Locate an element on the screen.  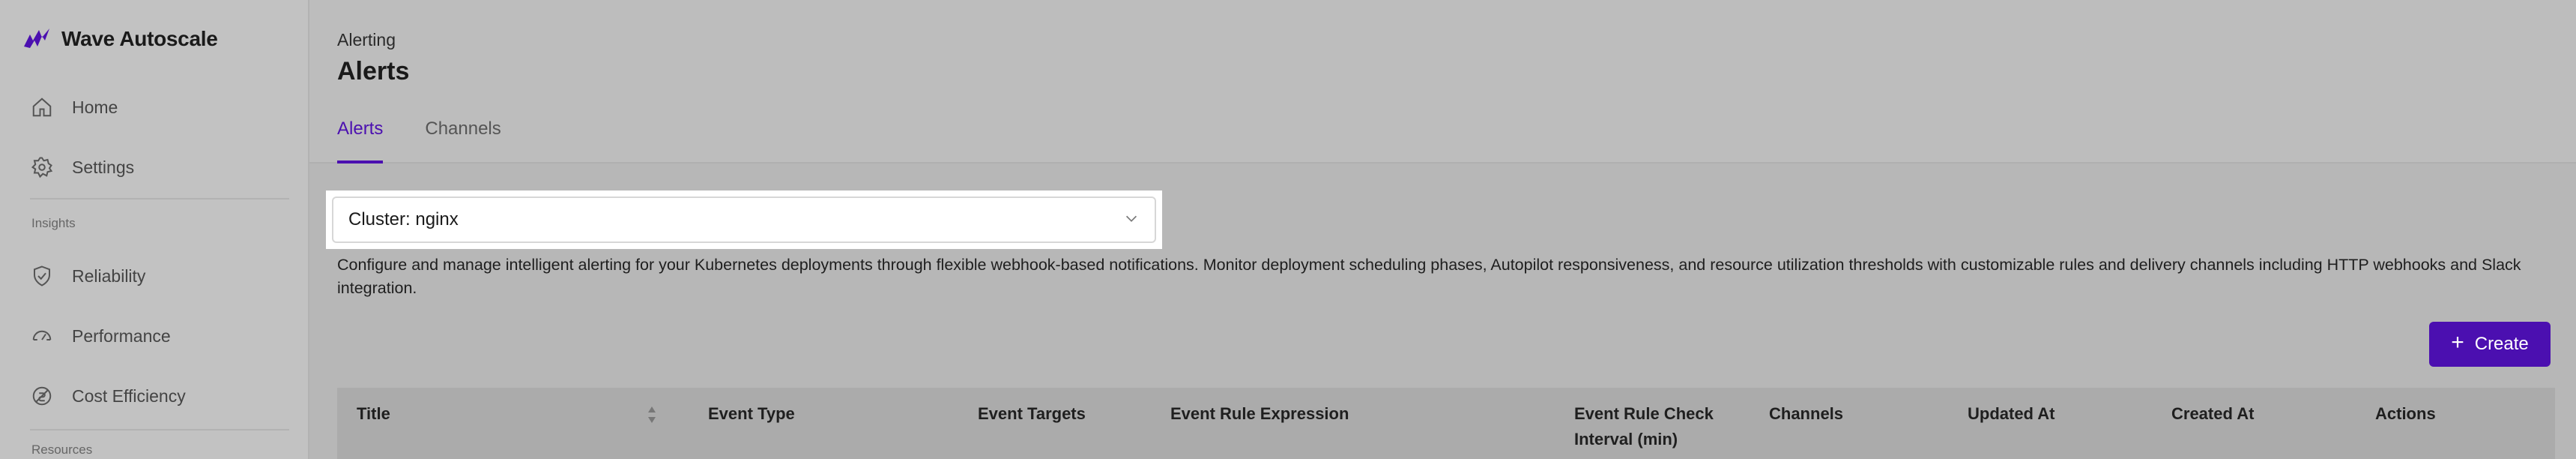
cluster-select-value: Cluster: nginx is located at coordinates (403, 219).